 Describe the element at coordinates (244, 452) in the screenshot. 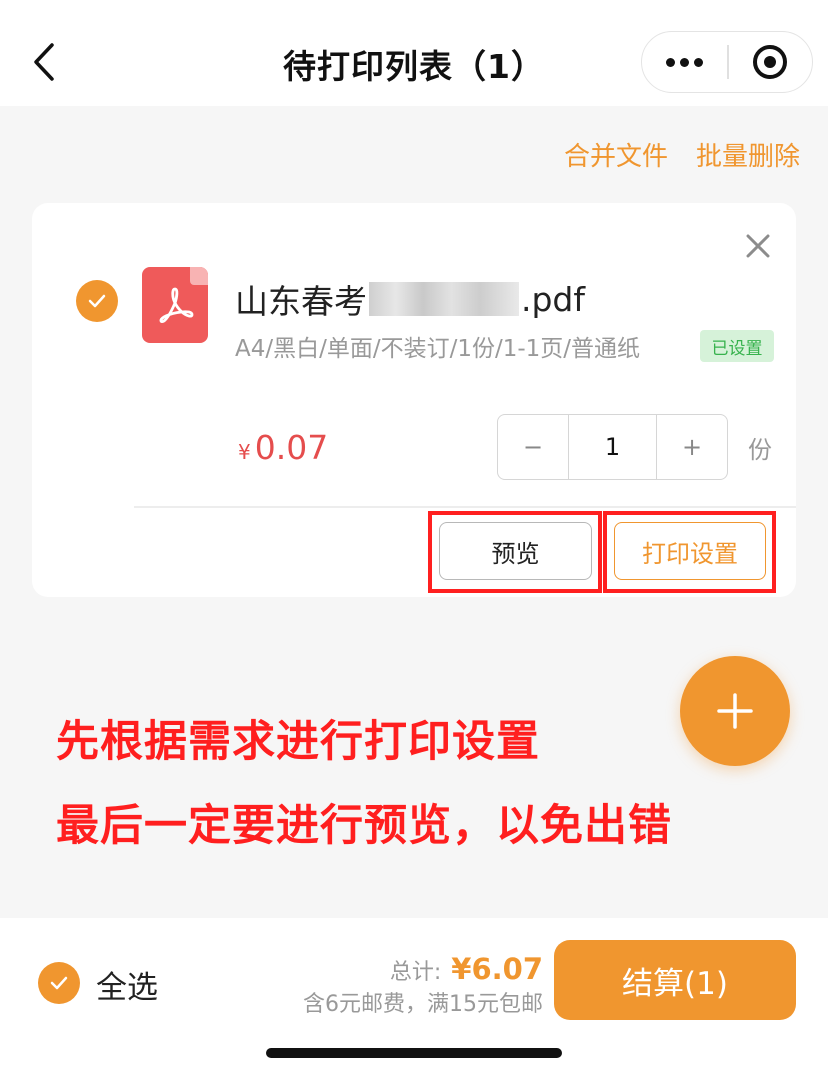

I see `currency-symbol: ¥` at that location.